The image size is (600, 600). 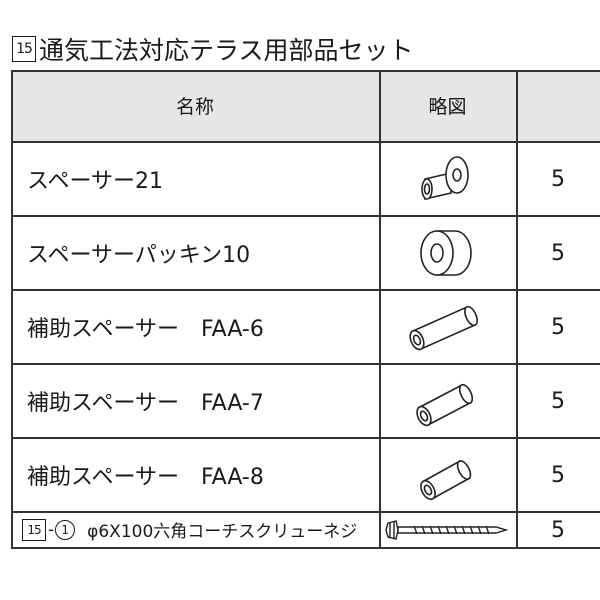 I want to click on screw-dash: -, so click(x=51, y=529).